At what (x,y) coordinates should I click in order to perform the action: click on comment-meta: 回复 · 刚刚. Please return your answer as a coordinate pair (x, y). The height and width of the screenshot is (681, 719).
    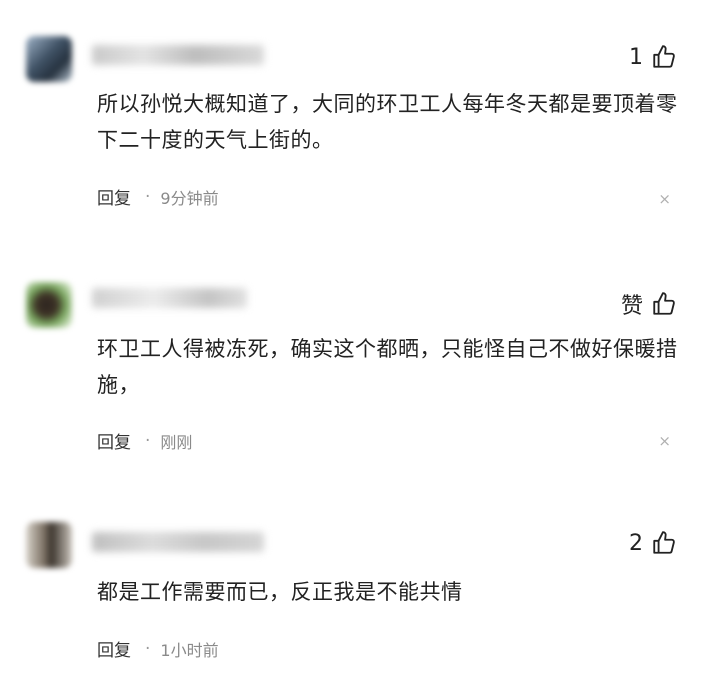
    Looking at the image, I should click on (145, 441).